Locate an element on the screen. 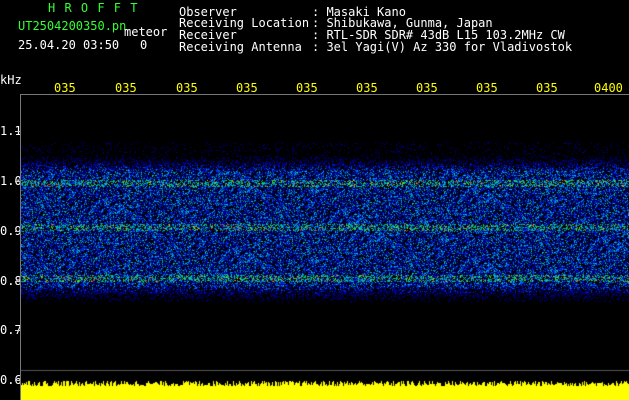 Image resolution: width=629 pixels, height=400 pixels. header-meteor-label: meteor is located at coordinates (146, 32).